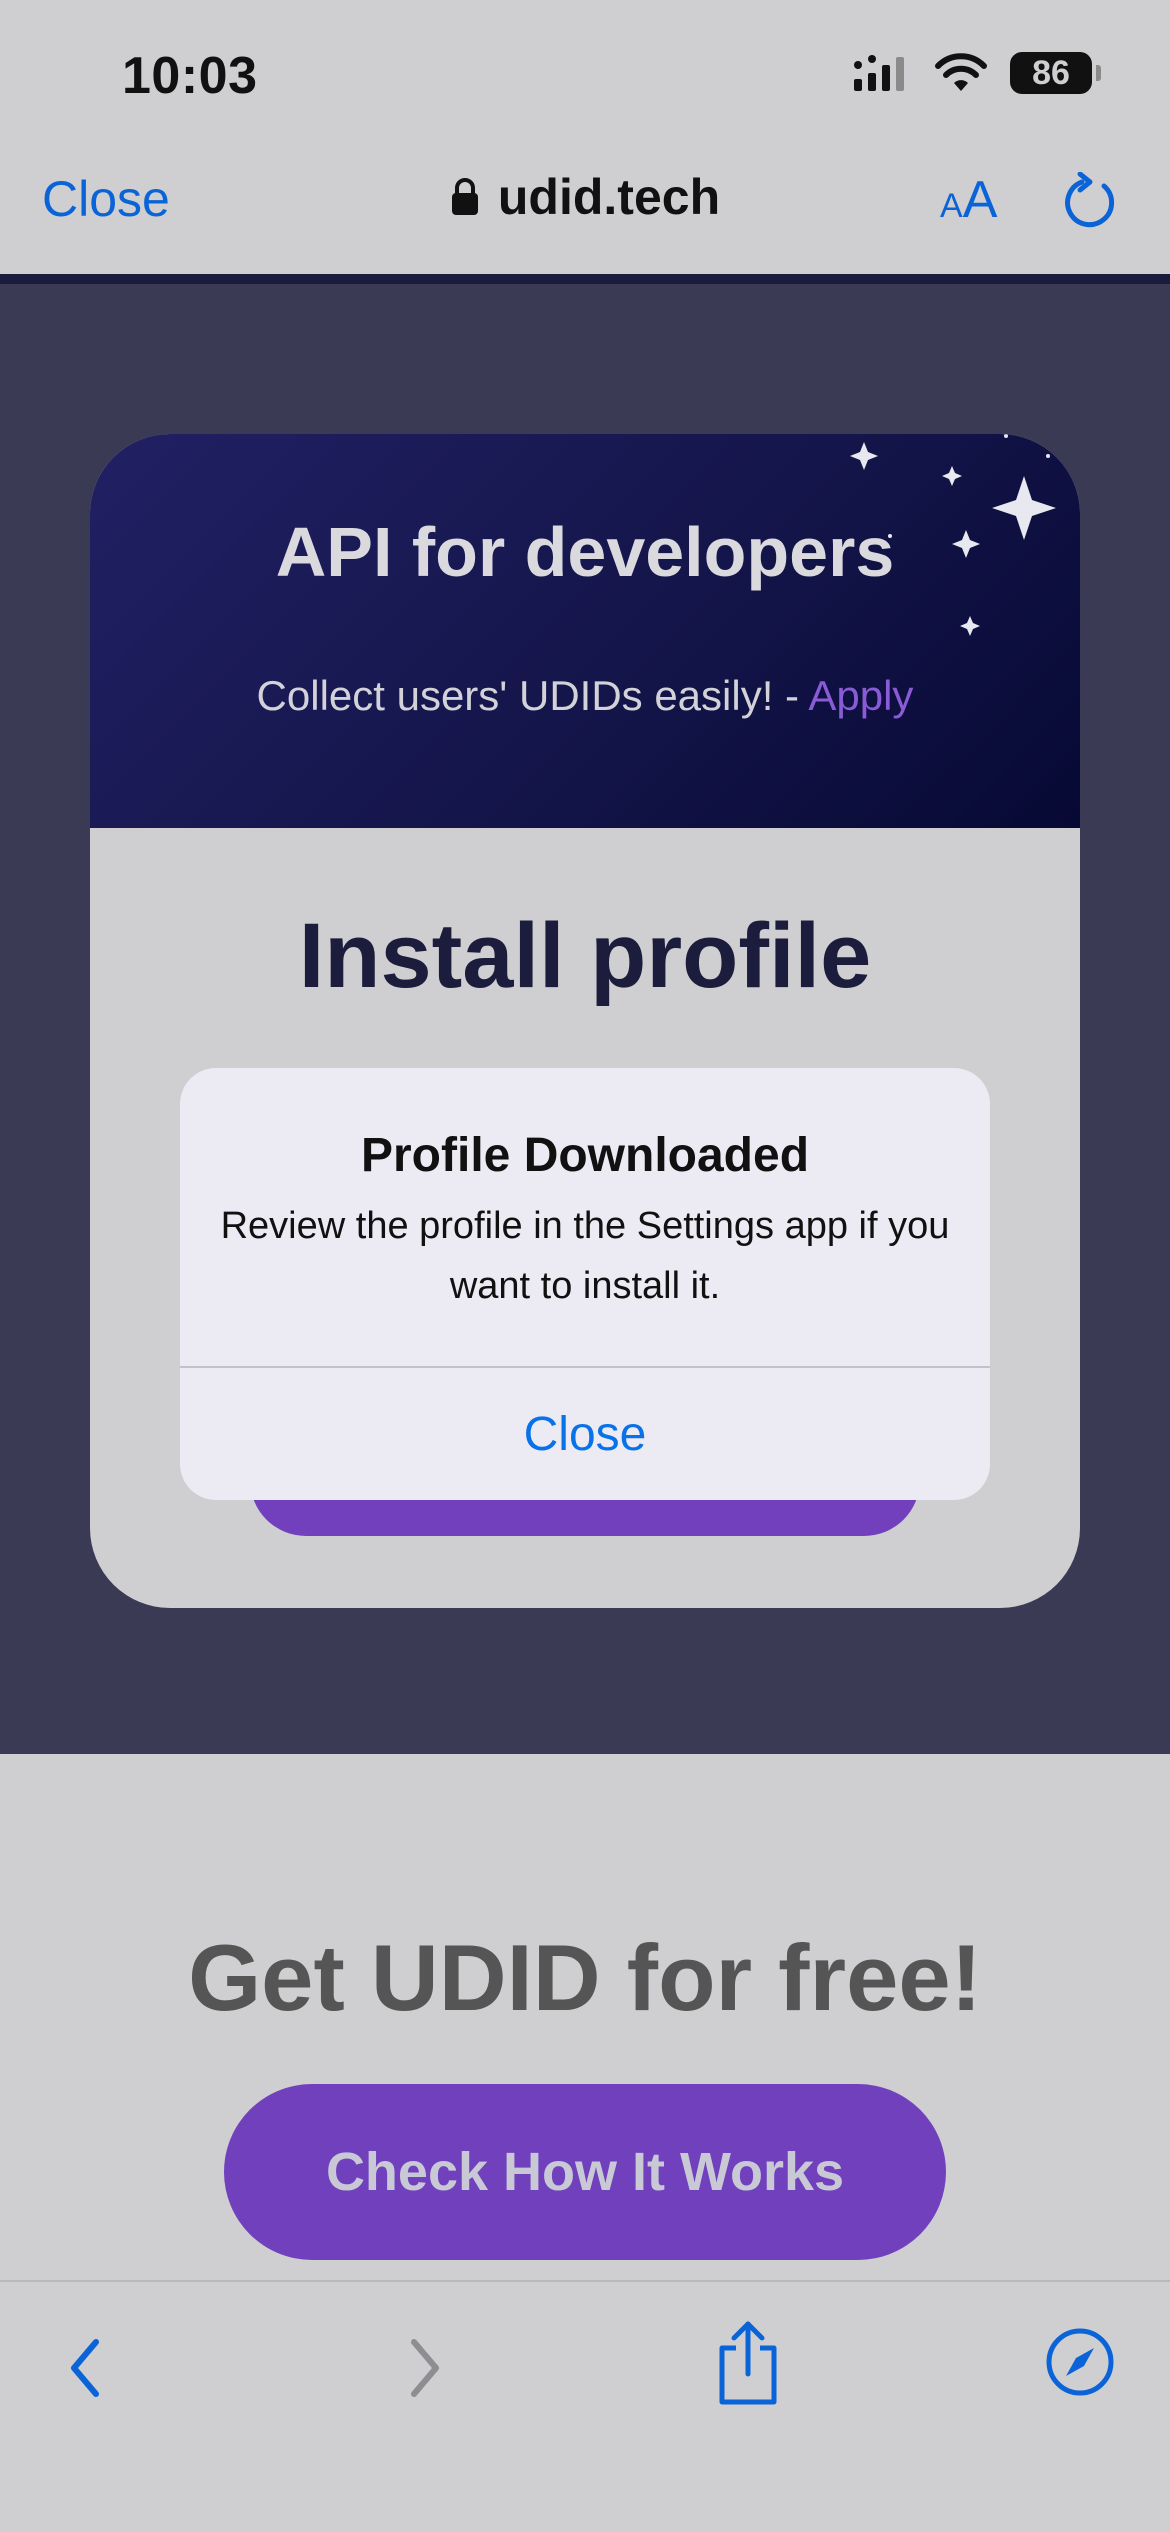 This screenshot has width=1170, height=2532. I want to click on sparkle-icon, so click(953, 535).